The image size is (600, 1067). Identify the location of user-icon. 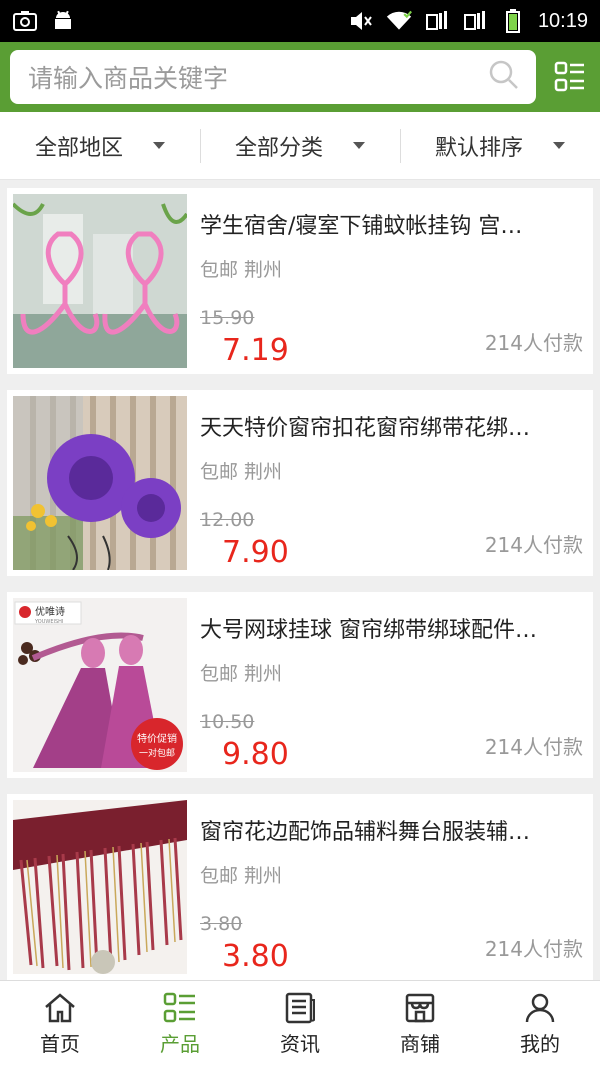
(540, 1007).